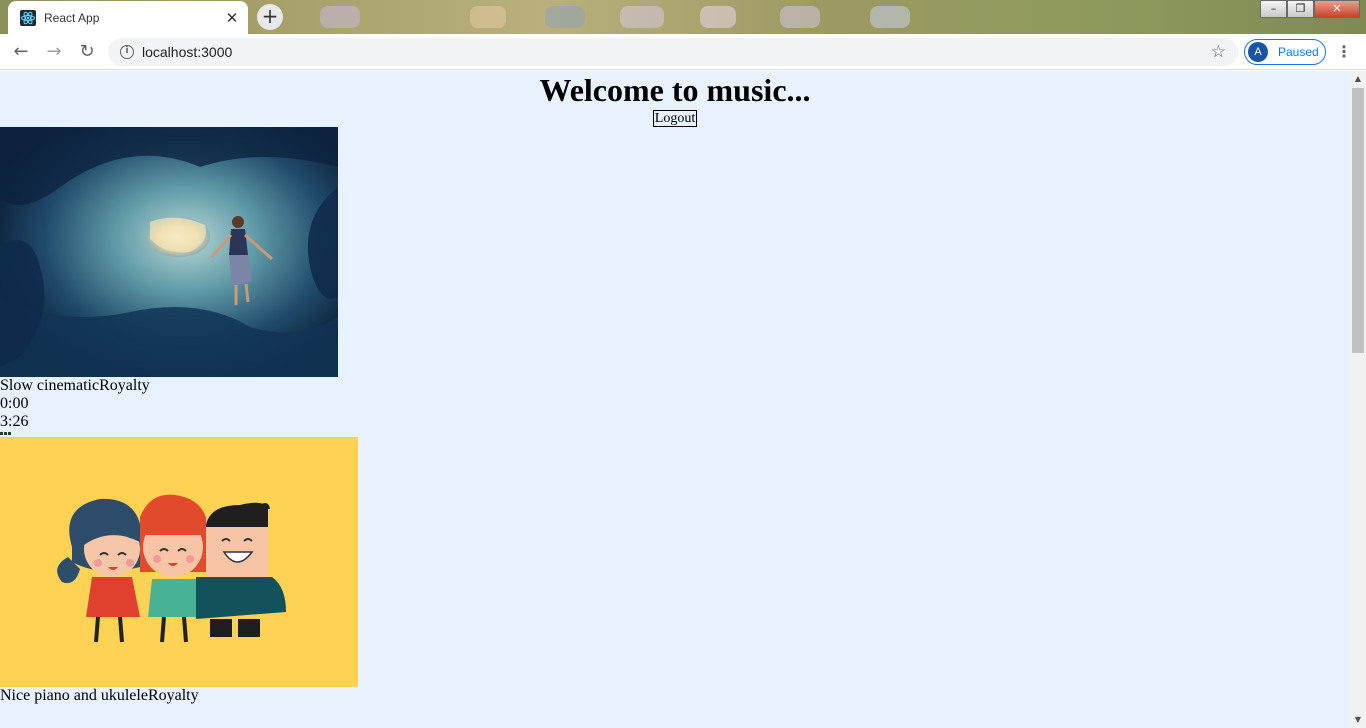 This screenshot has height=728, width=1366. What do you see at coordinates (127, 52) in the screenshot?
I see `site-info-icon: i` at bounding box center [127, 52].